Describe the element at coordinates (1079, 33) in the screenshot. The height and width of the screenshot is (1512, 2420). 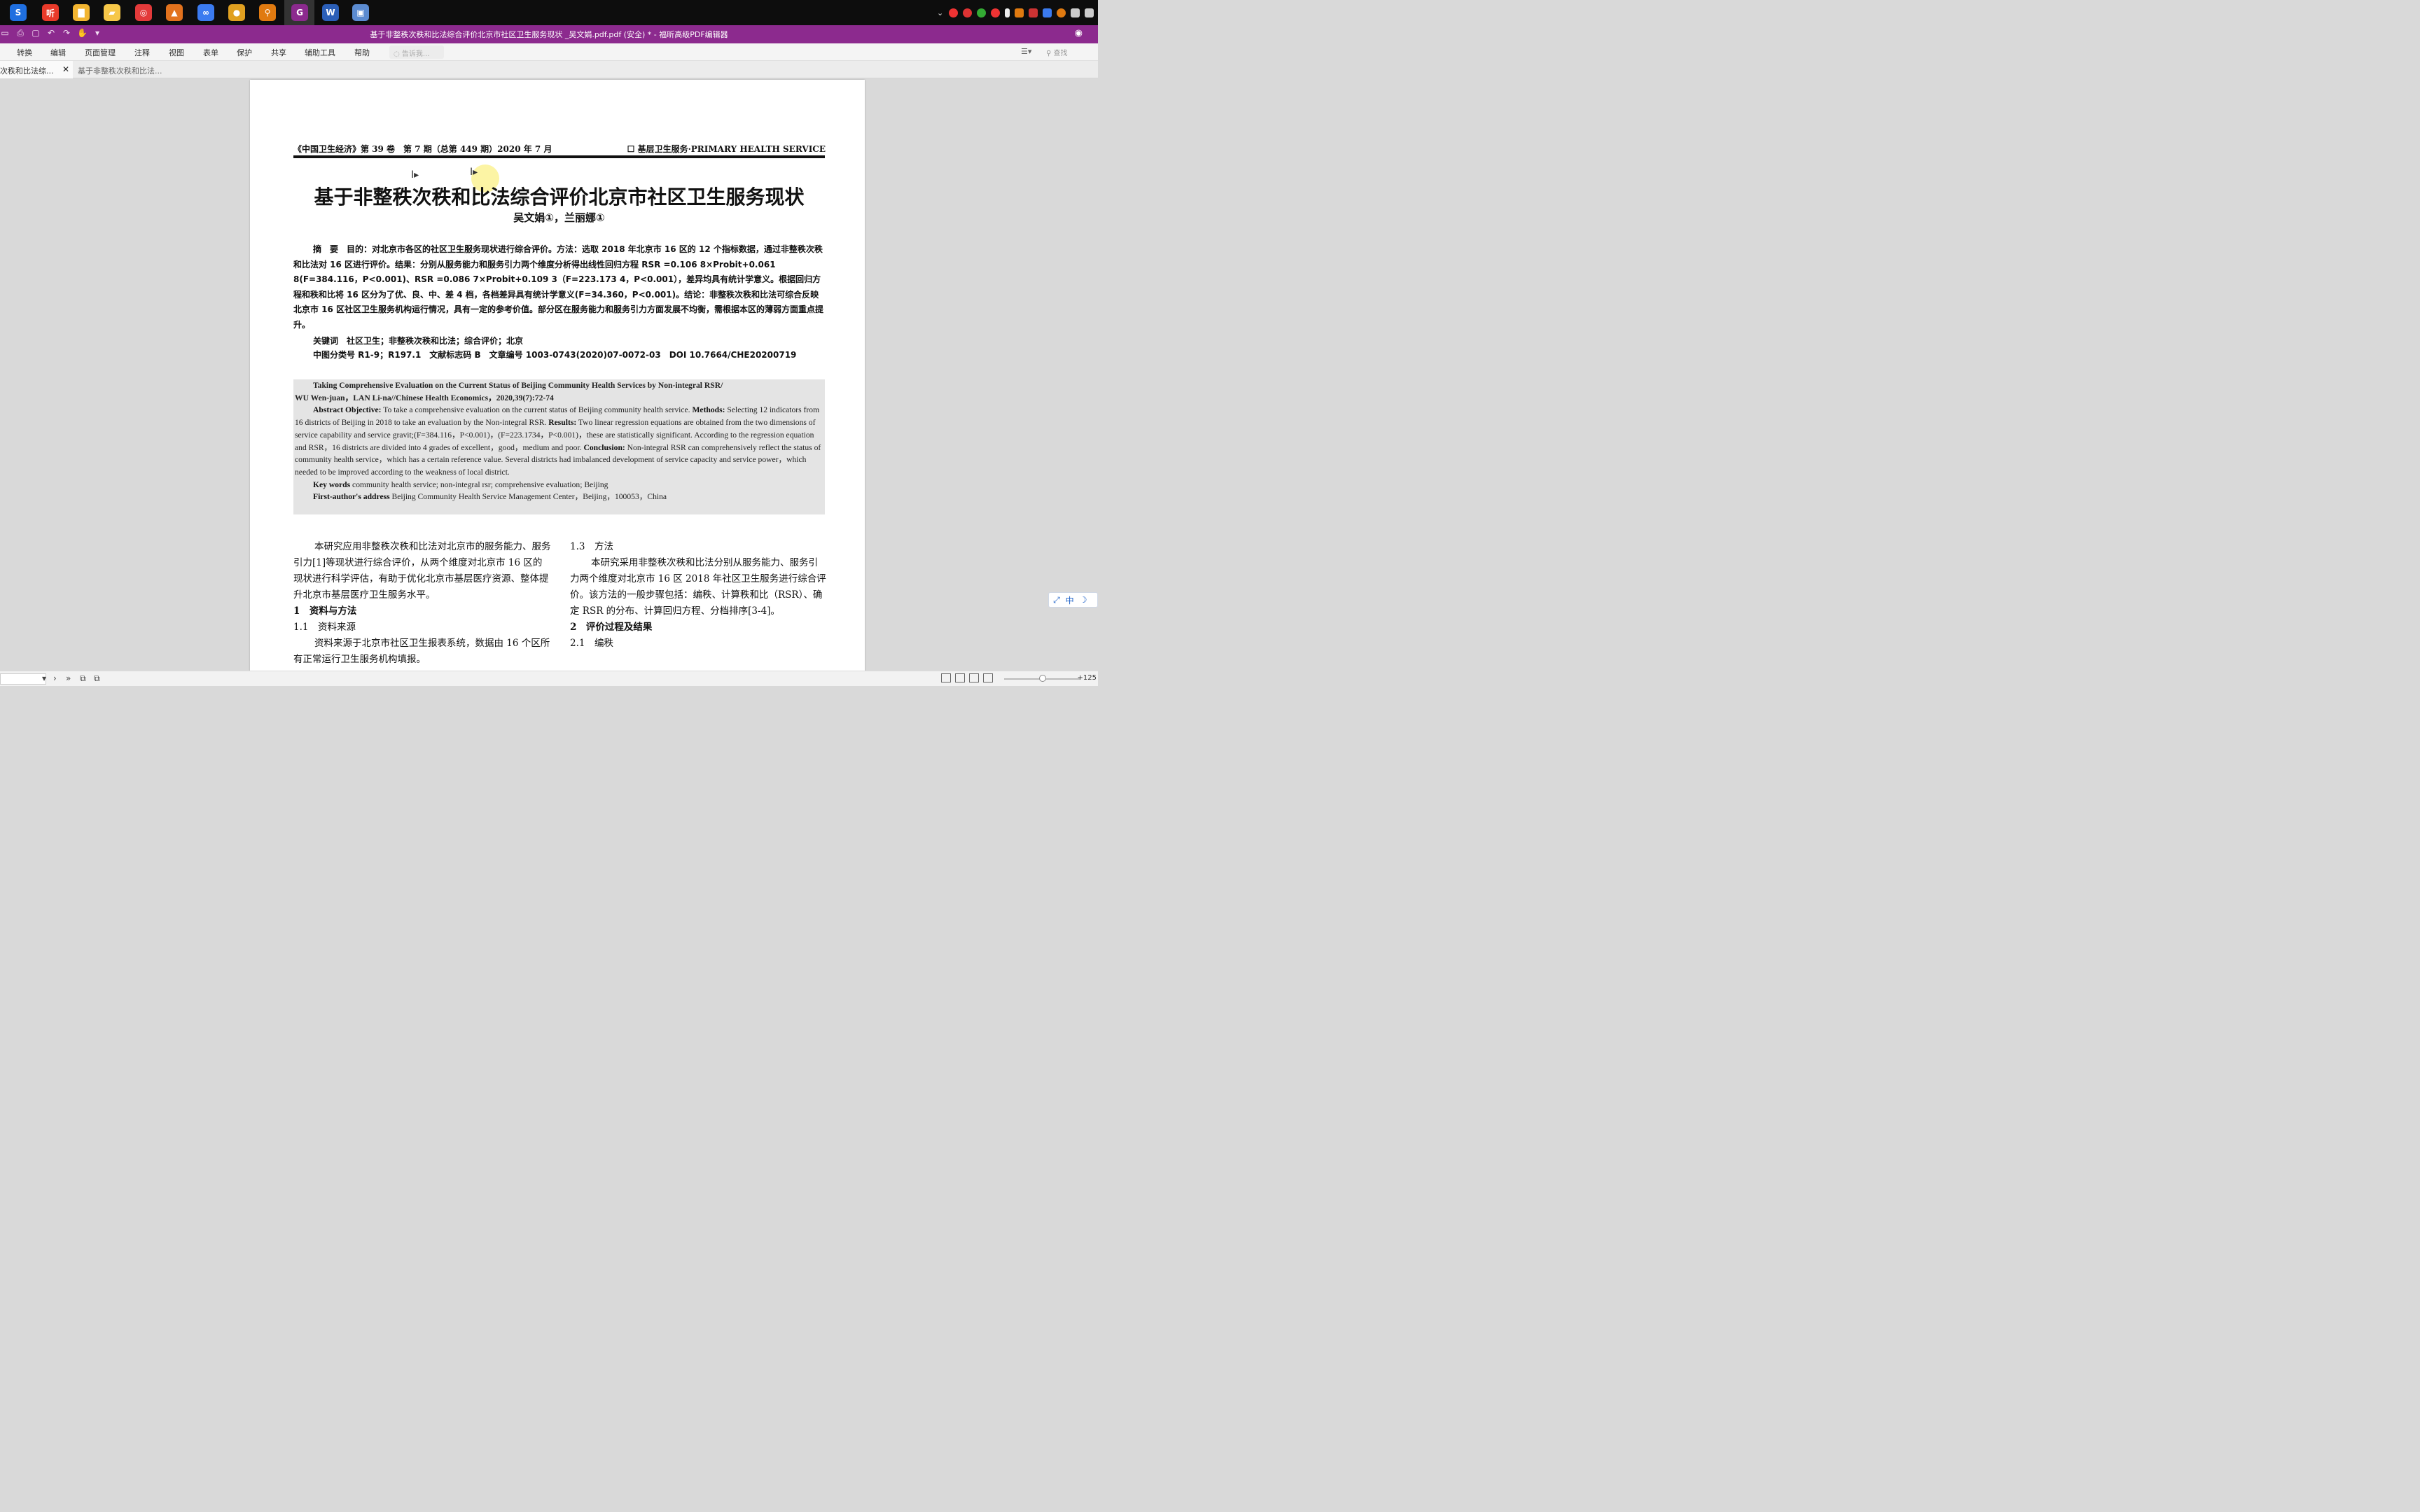
I see `account-icon: ◉` at that location.